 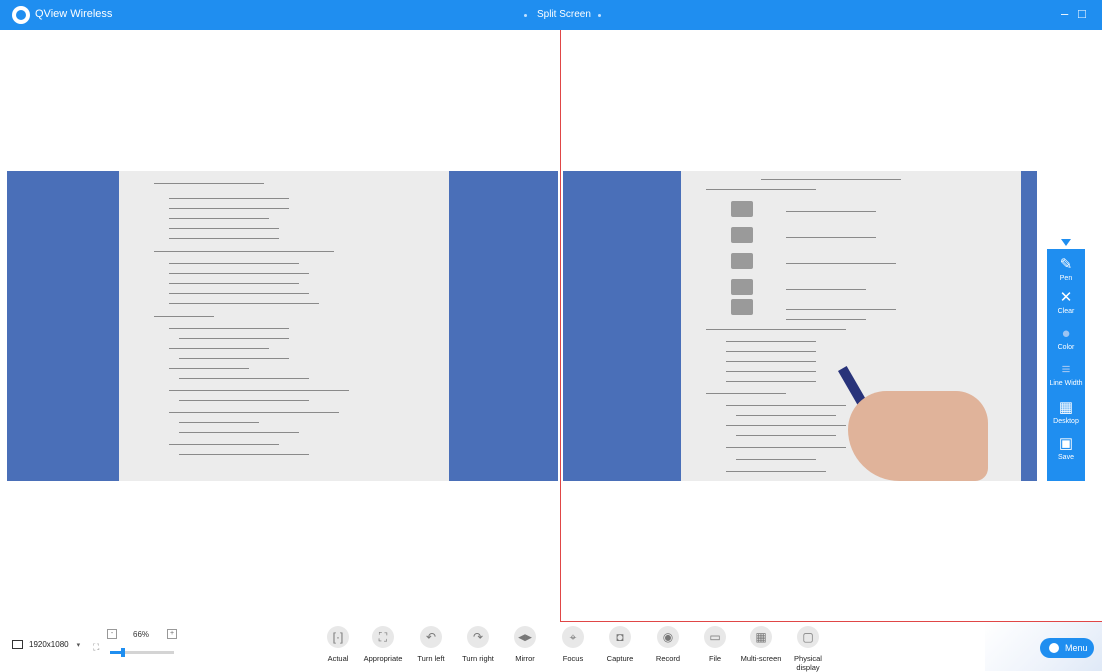 What do you see at coordinates (338, 637) in the screenshot?
I see `actual-size-icon: [·]` at bounding box center [338, 637].